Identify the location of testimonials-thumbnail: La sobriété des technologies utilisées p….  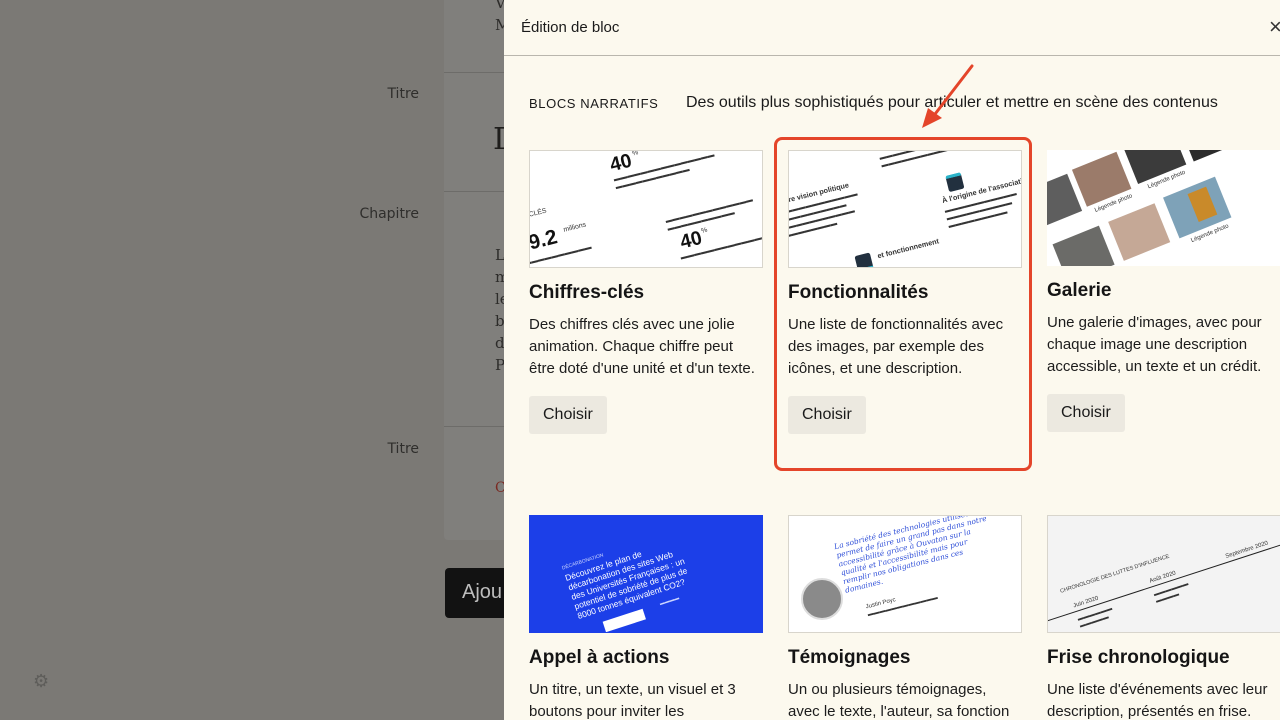
(905, 574).